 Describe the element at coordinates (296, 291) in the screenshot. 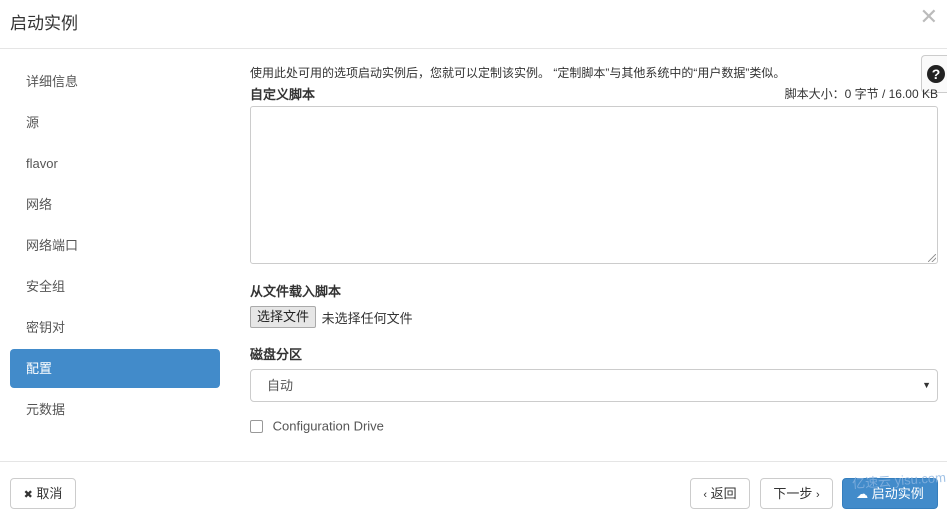

I see `file-load-label: 从文件载入脚本` at that location.